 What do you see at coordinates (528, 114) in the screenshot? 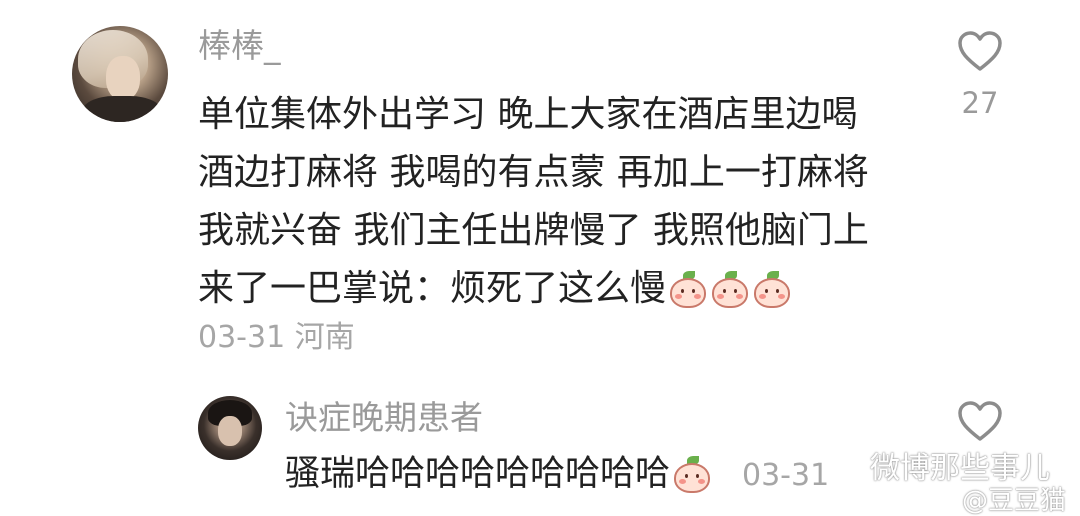
I see `comment-line: 单位集体外出学习 晚上大家在酒店里边喝` at bounding box center [528, 114].